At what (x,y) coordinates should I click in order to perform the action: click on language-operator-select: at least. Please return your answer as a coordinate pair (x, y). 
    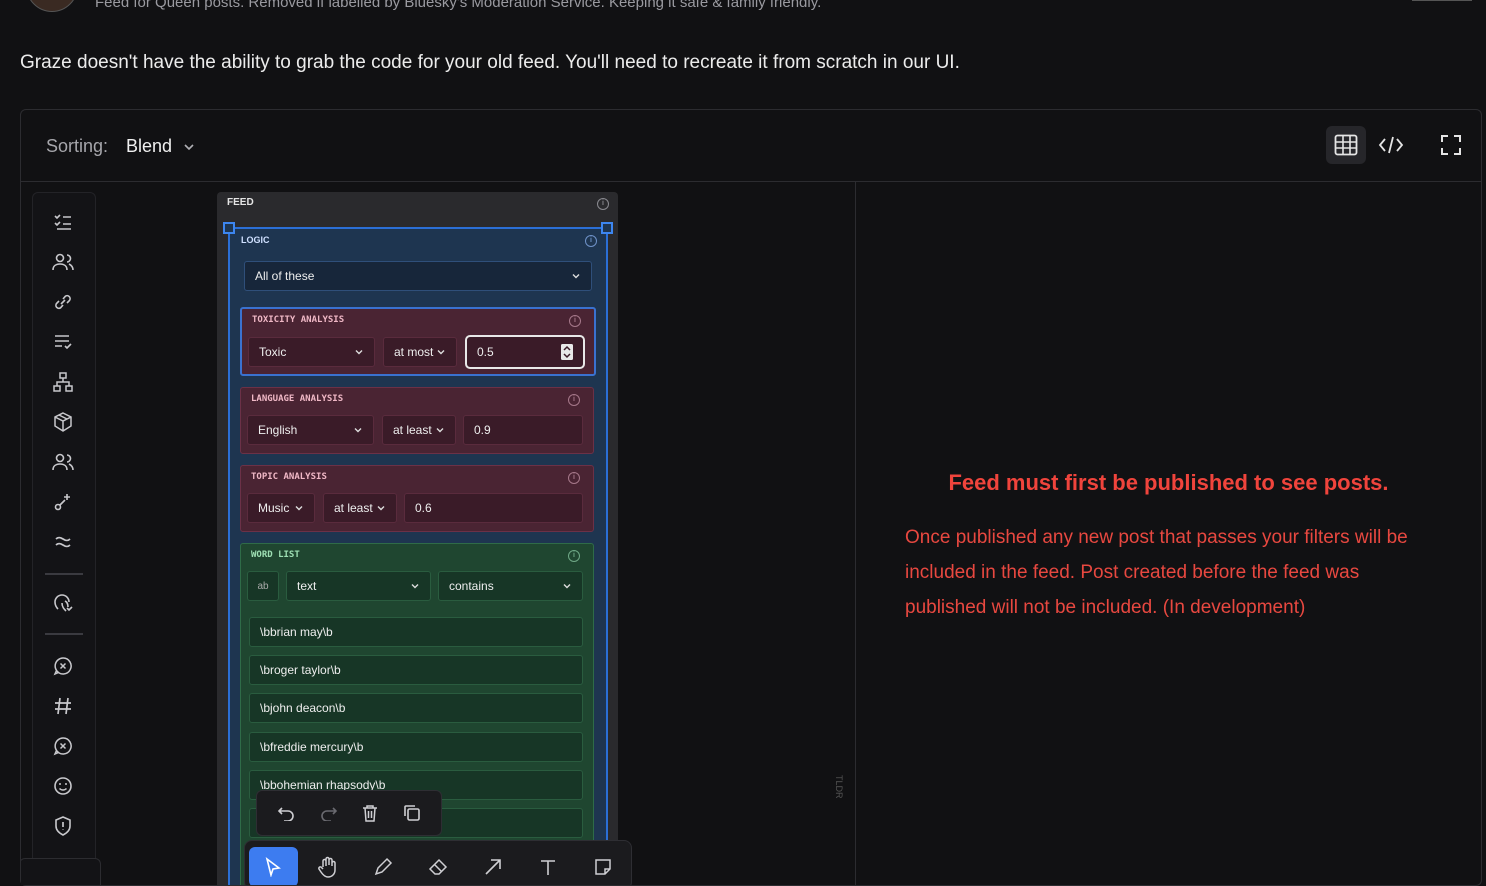
    Looking at the image, I should click on (419, 430).